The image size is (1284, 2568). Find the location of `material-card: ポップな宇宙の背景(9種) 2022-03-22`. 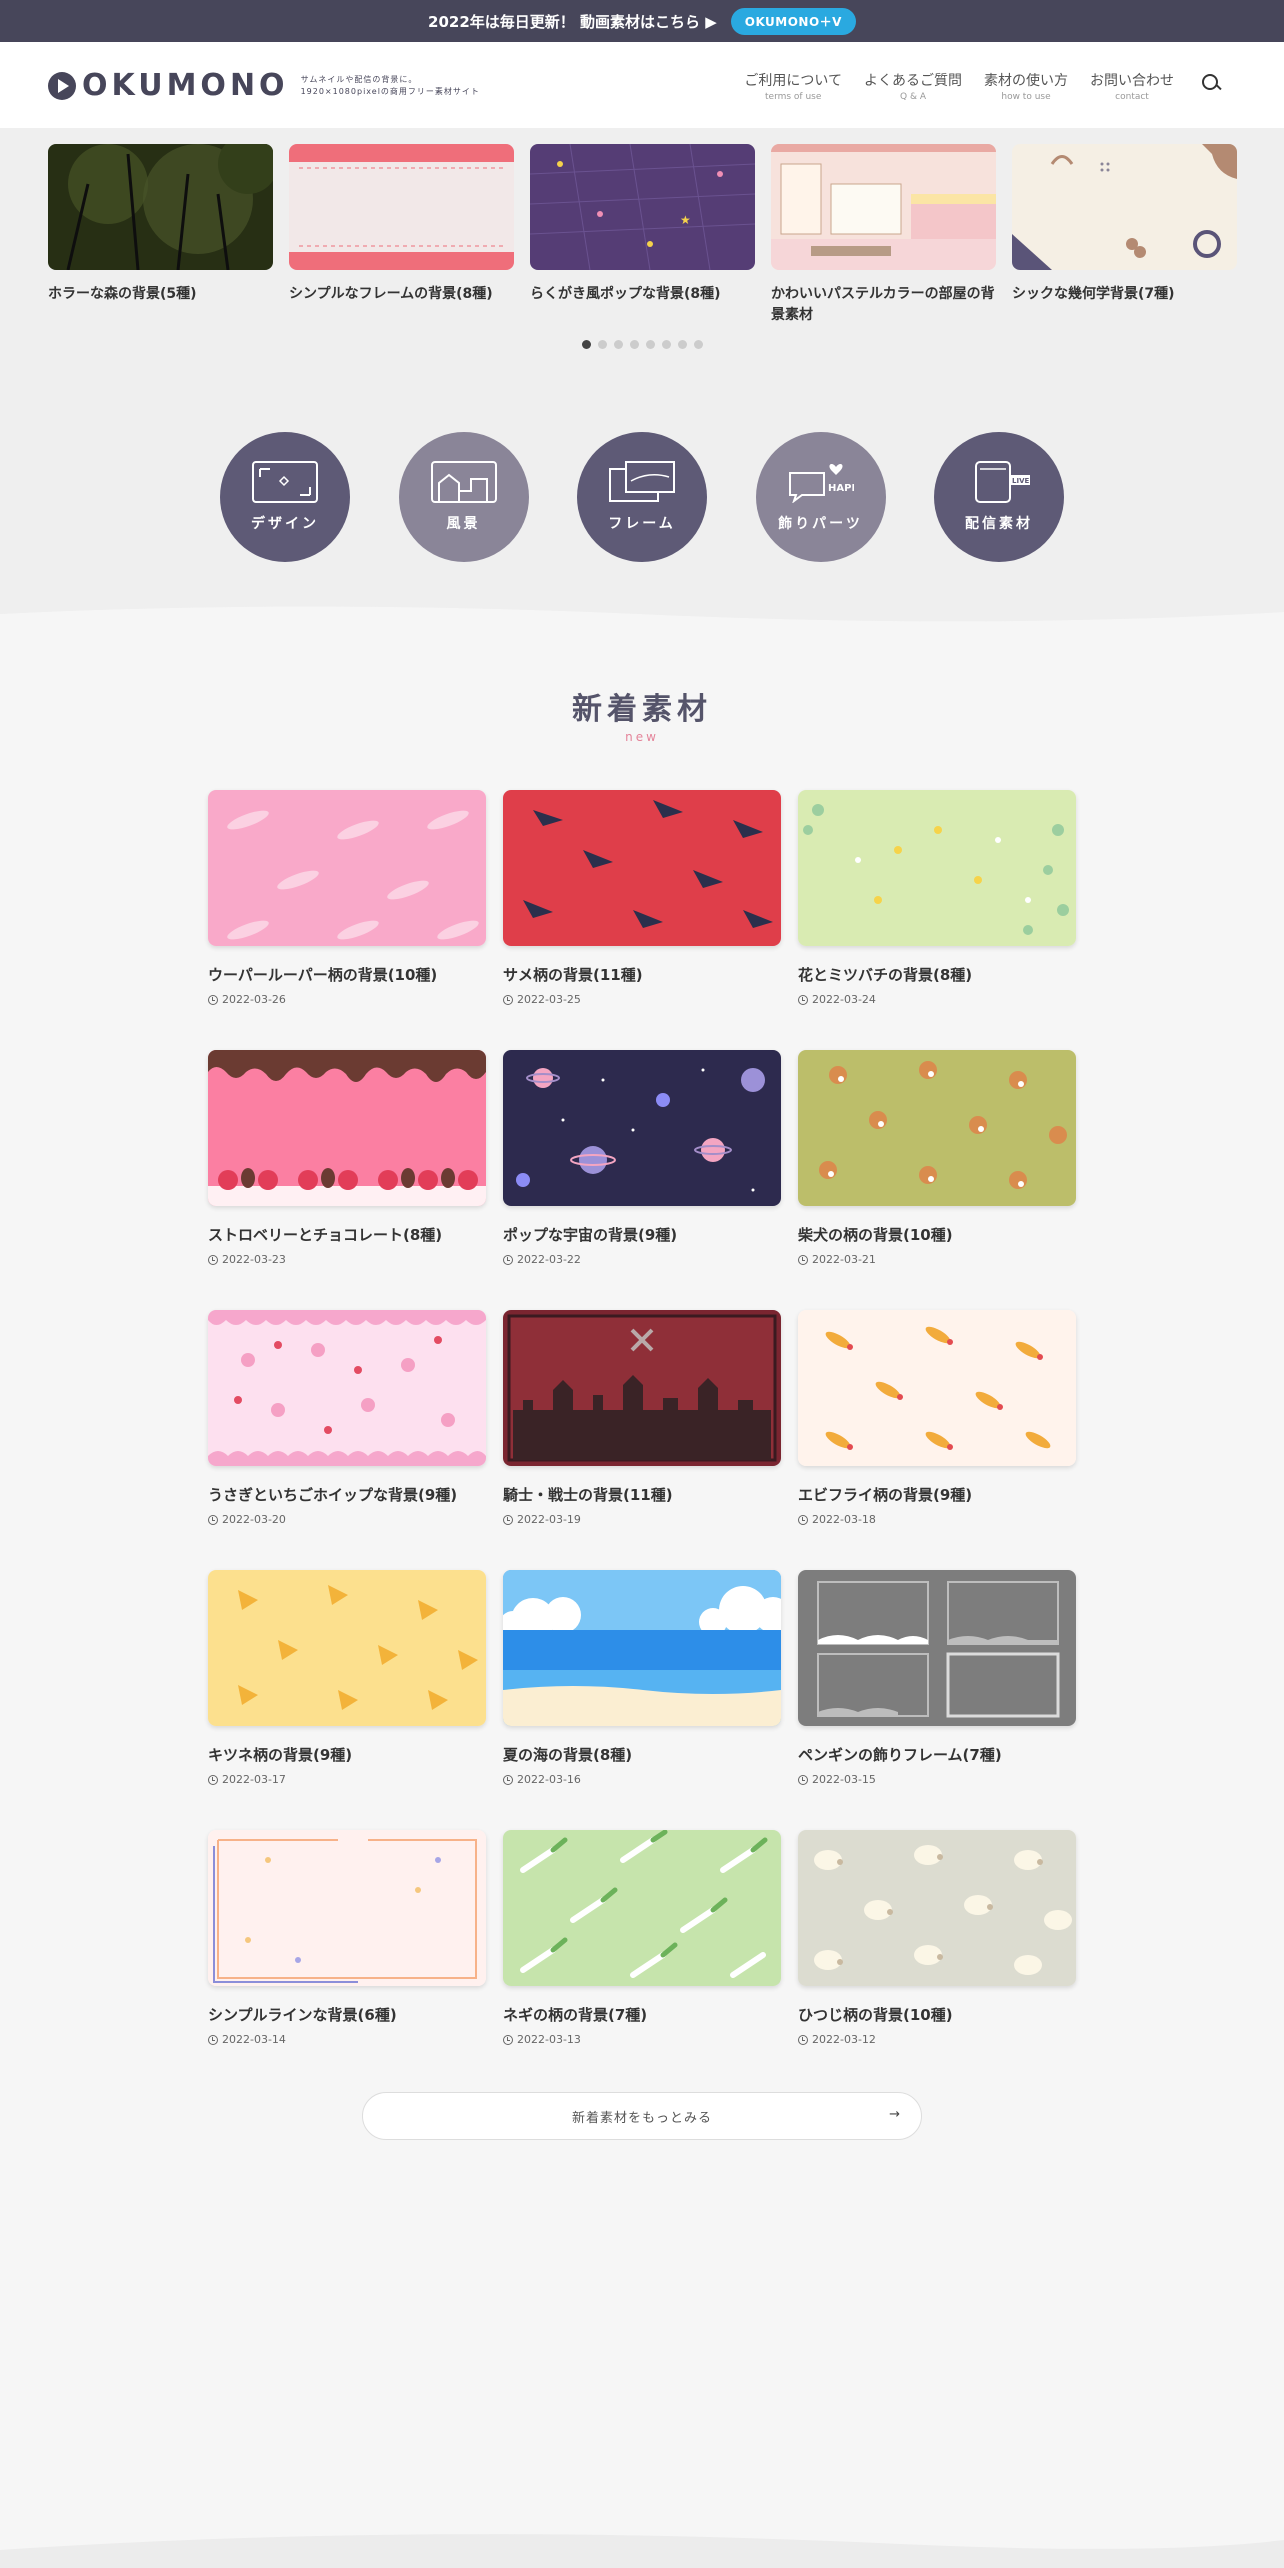

material-card: ポップな宇宙の背景(9種) 2022-03-22 is located at coordinates (642, 1160).